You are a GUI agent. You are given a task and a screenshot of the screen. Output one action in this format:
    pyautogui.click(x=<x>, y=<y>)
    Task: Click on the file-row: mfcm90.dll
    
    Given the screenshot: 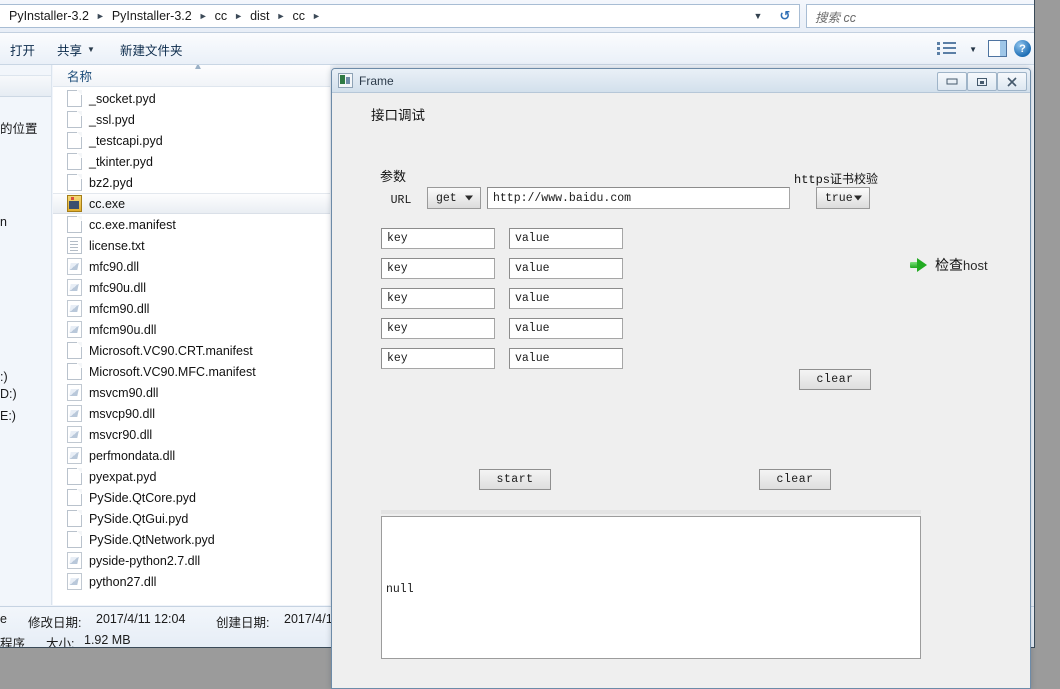 What is the action you would take?
    pyautogui.click(x=191, y=308)
    